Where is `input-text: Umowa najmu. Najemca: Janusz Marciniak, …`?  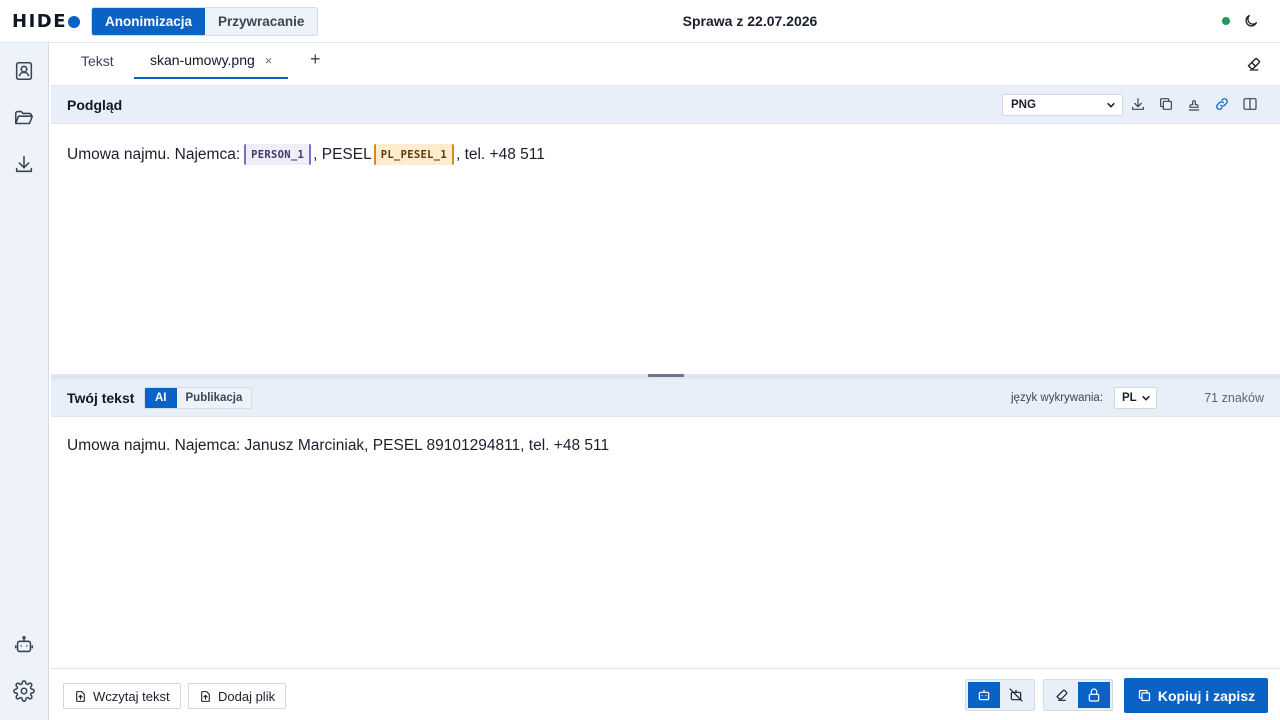 input-text: Umowa najmu. Najemca: Janusz Marciniak, … is located at coordinates (338, 445).